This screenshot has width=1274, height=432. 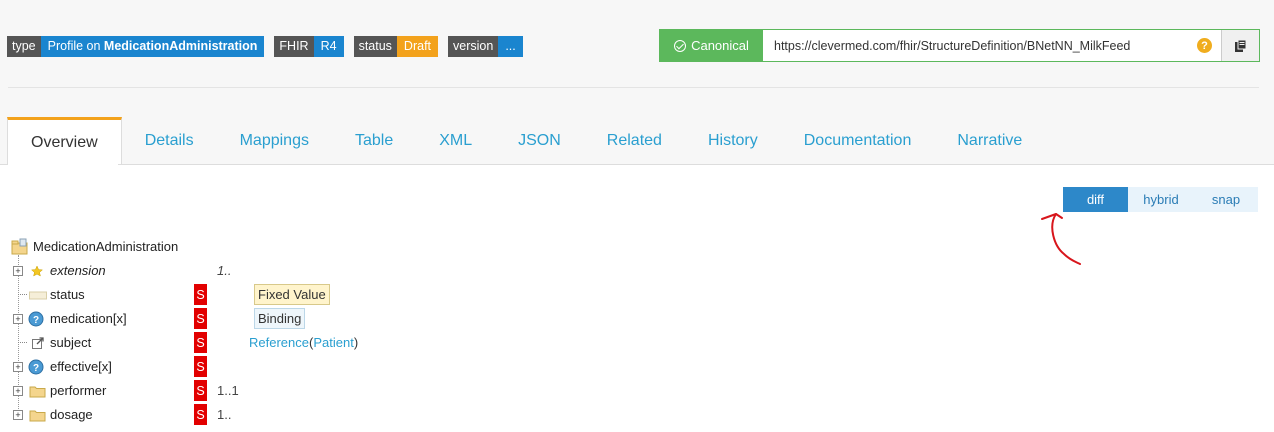 I want to click on type-badge-prefix: Profile on, so click(x=75, y=46).